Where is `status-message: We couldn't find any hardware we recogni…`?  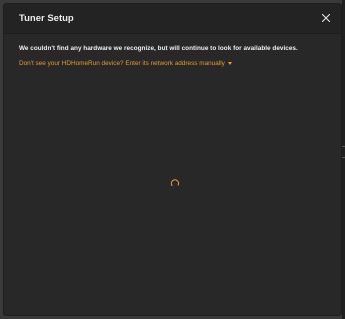
status-message: We couldn't find any hardware we recogni… is located at coordinates (158, 48).